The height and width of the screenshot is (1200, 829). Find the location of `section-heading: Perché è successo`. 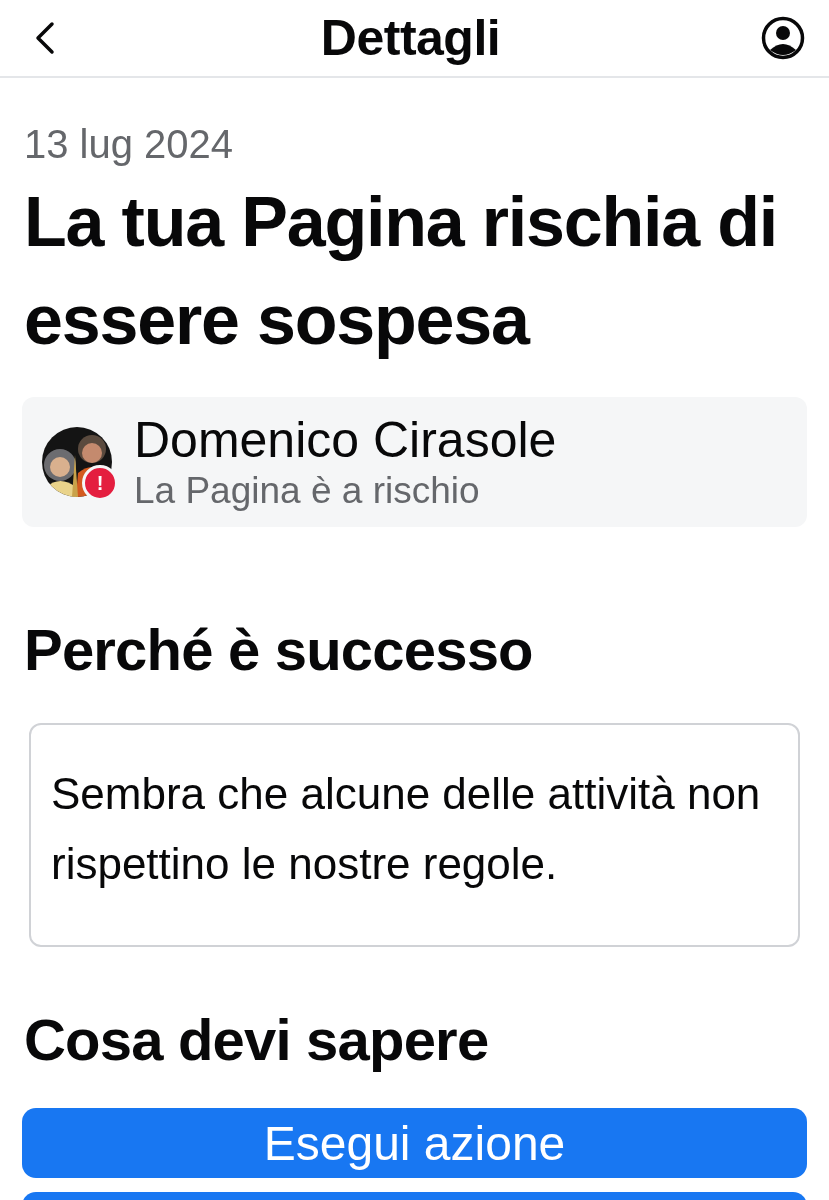

section-heading: Perché è successo is located at coordinates (279, 650).